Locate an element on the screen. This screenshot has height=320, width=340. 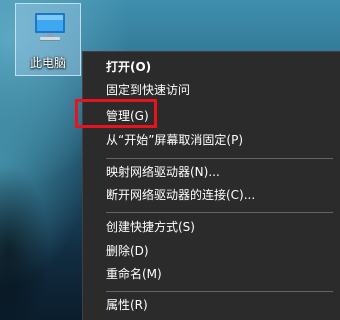
menu-item-rename: 重命名(M) is located at coordinates (211, 274).